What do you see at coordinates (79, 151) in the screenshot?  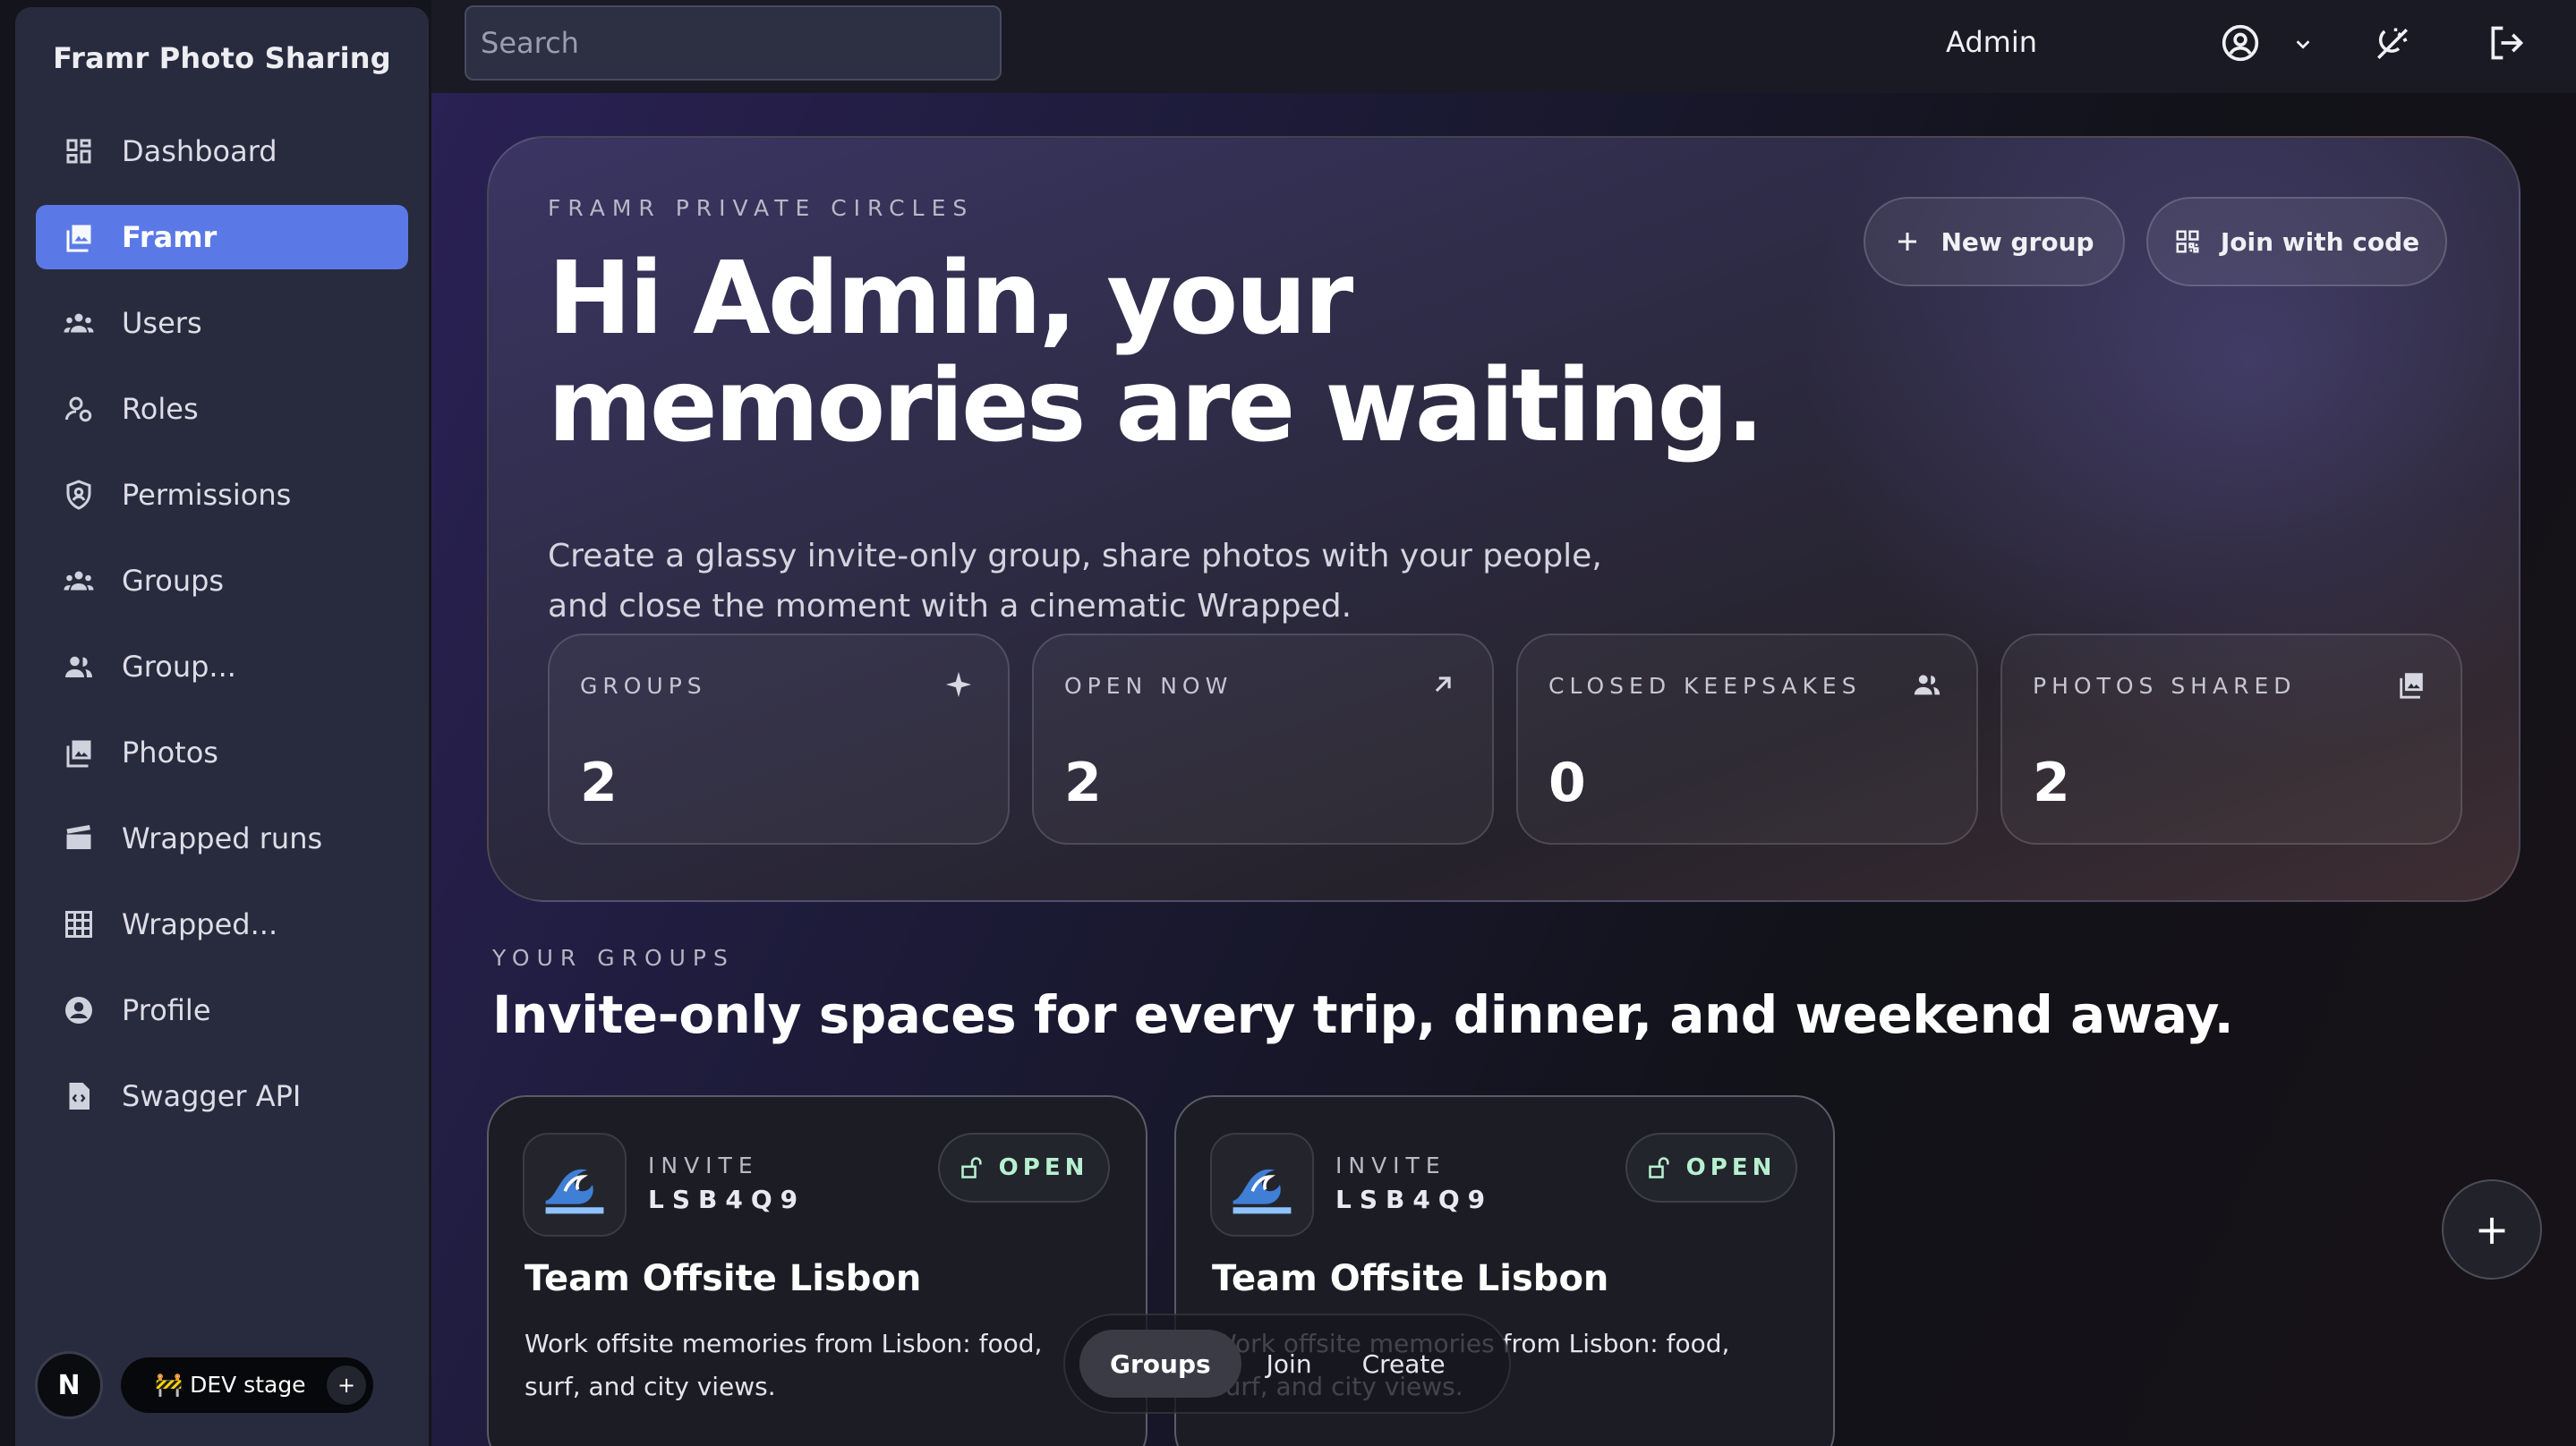 I see `dashboard-icon` at bounding box center [79, 151].